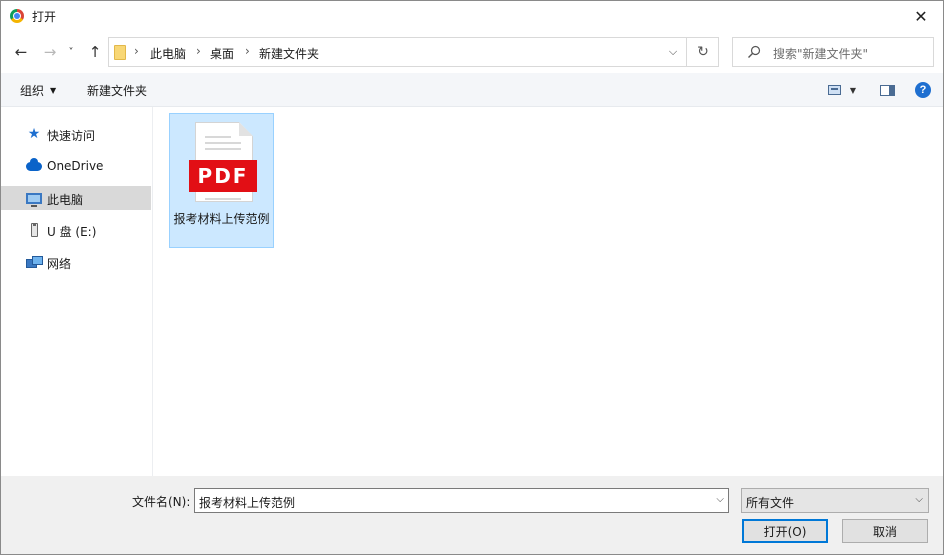 The height and width of the screenshot is (555, 944). What do you see at coordinates (34, 262) in the screenshot?
I see `network-icon` at bounding box center [34, 262].